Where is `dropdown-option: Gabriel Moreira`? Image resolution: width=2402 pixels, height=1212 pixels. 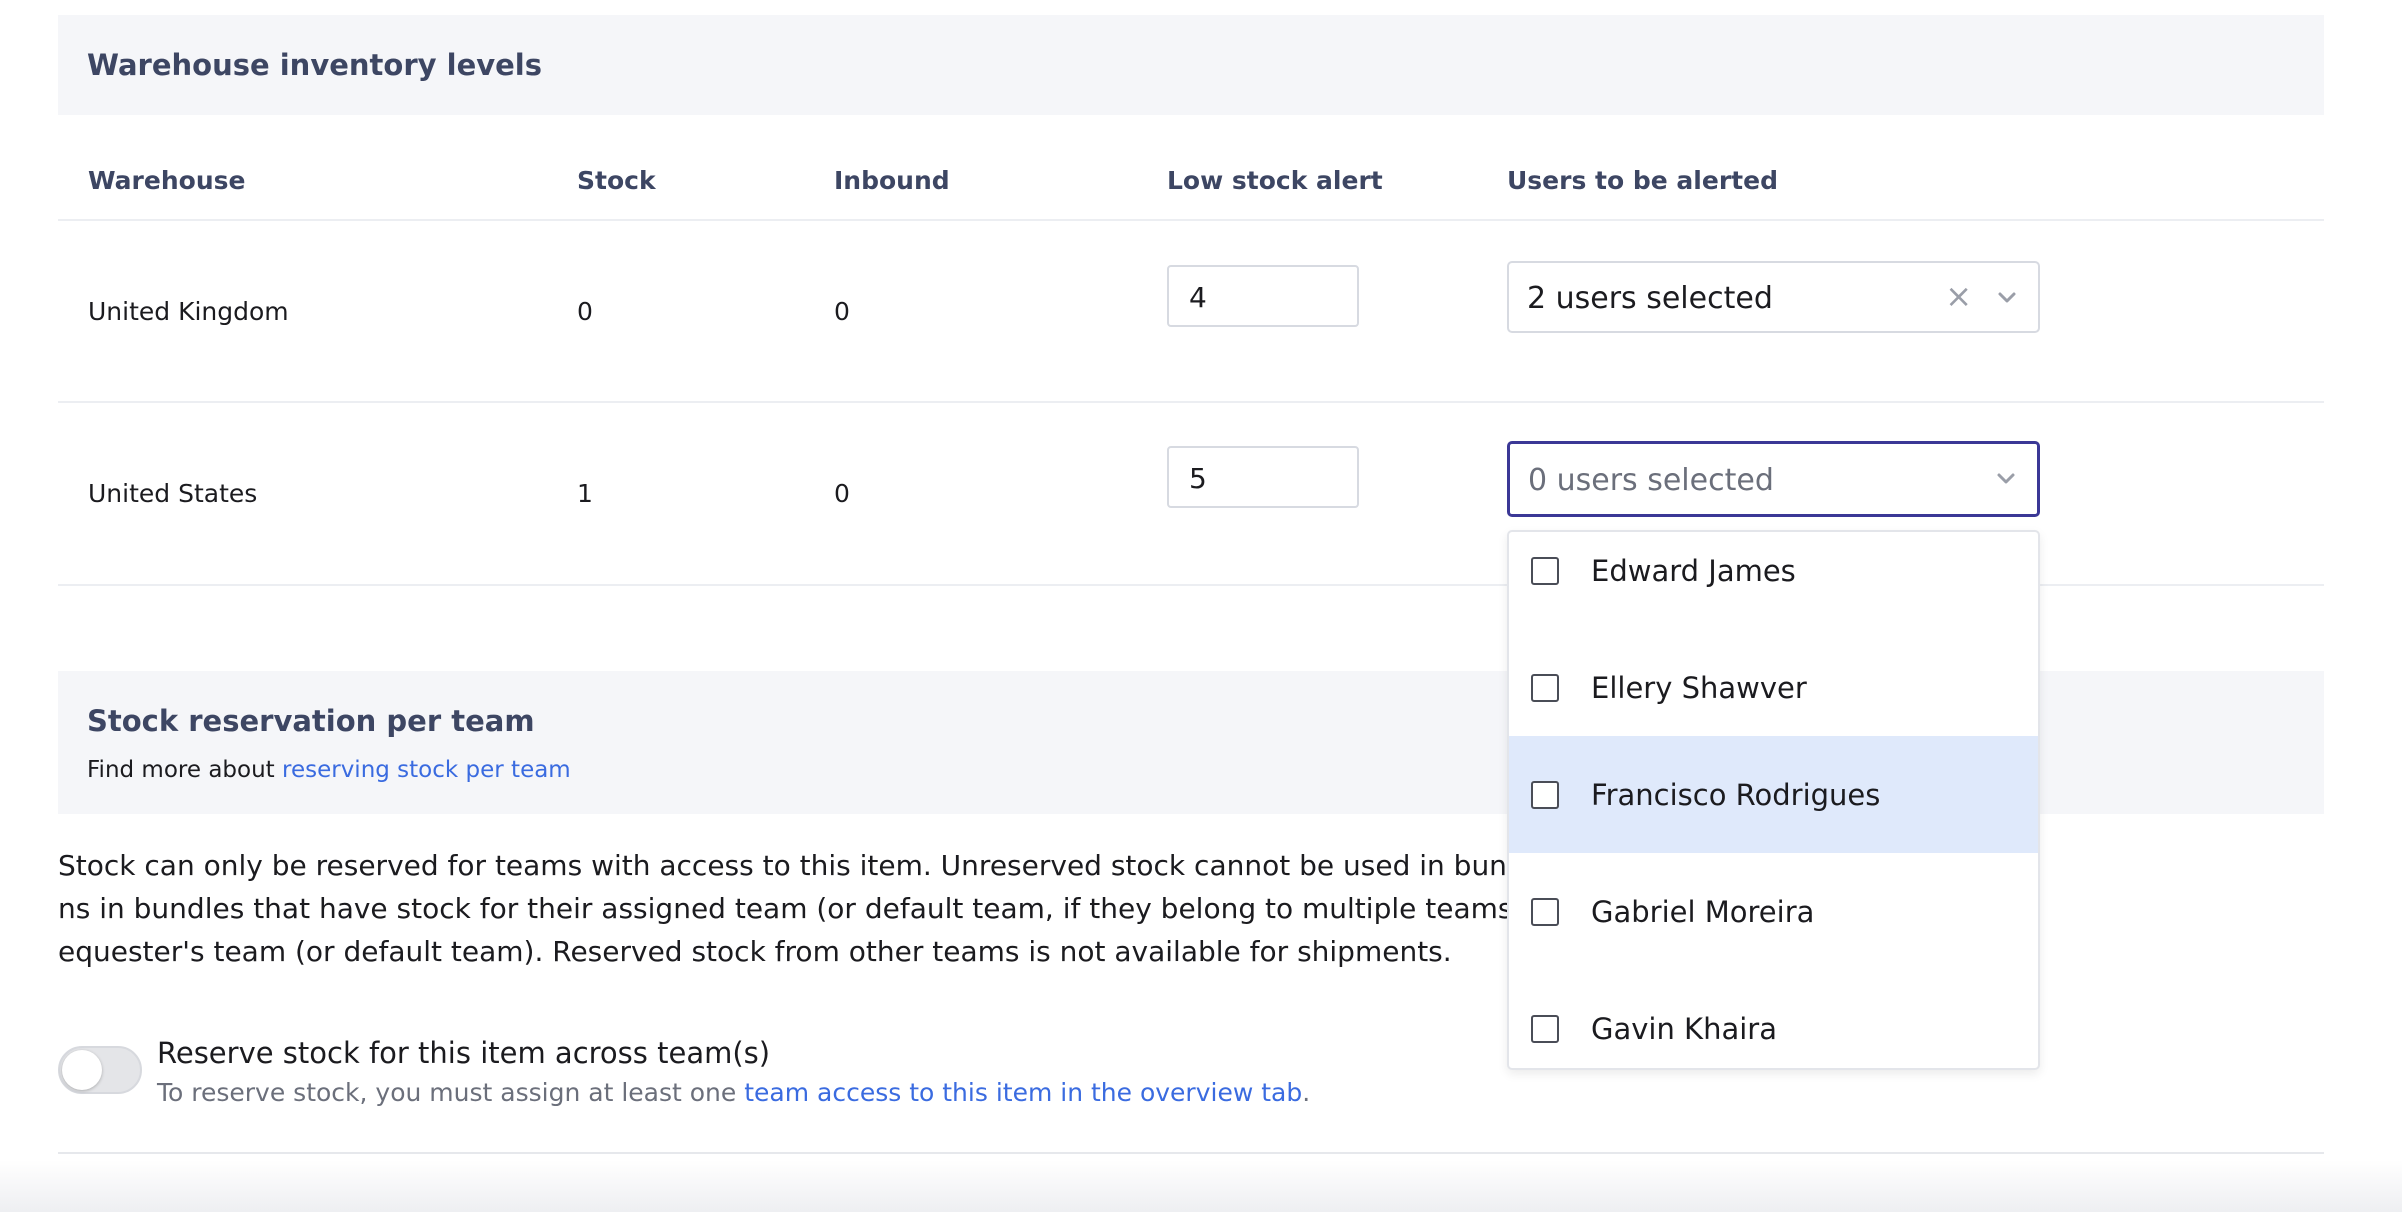 dropdown-option: Gabriel Moreira is located at coordinates (1773, 911).